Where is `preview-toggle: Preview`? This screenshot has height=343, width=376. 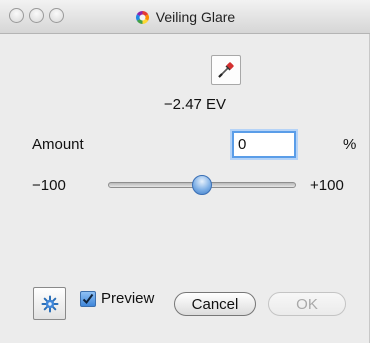
preview-toggle: Preview is located at coordinates (117, 298).